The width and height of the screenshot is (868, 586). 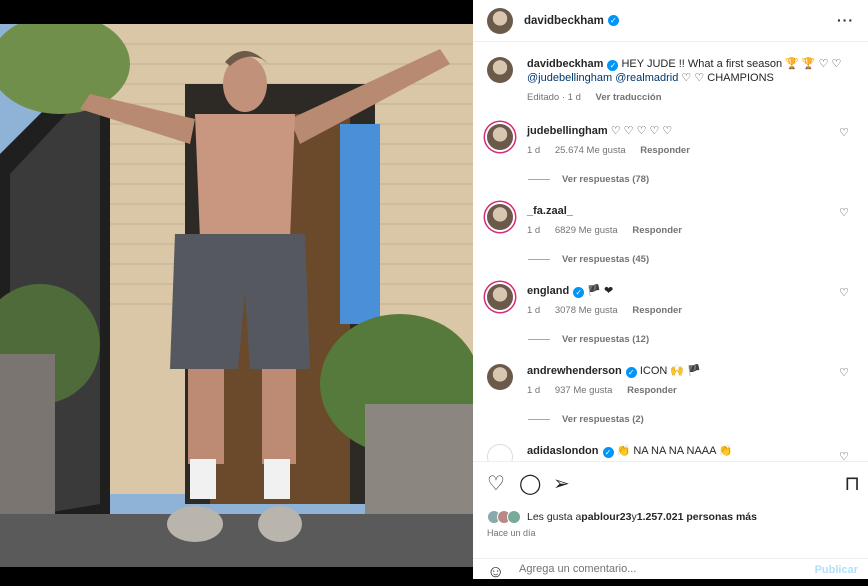 I want to click on comment-text: ICON 🙌 🏴, so click(x=670, y=371).